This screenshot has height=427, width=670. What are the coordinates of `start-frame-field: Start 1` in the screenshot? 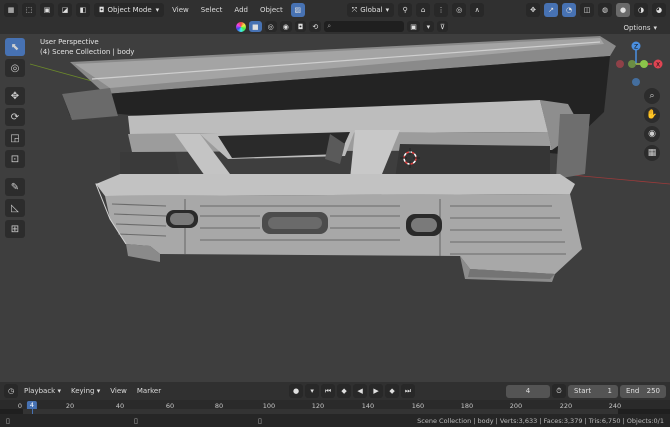 It's located at (593, 391).